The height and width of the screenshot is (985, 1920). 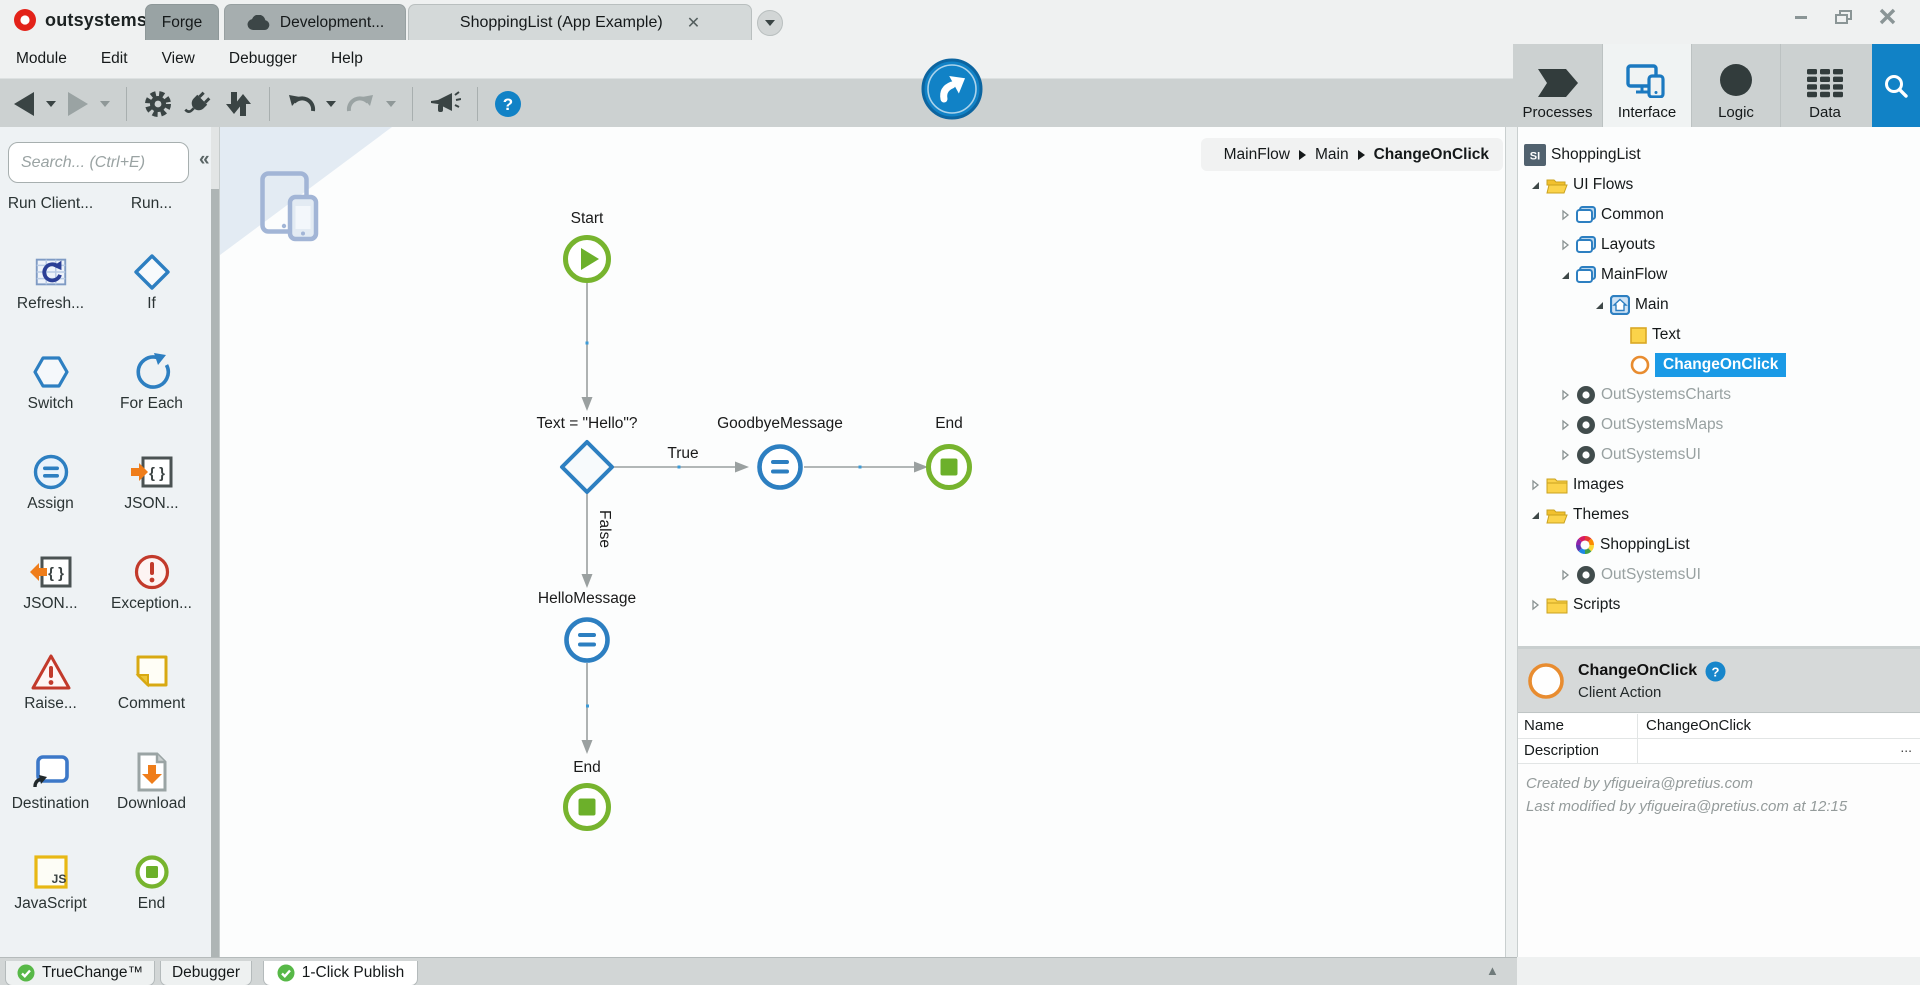 What do you see at coordinates (1719, 575) in the screenshot?
I see `tree-item-themes-outsystemsui: OutSystemsUI` at bounding box center [1719, 575].